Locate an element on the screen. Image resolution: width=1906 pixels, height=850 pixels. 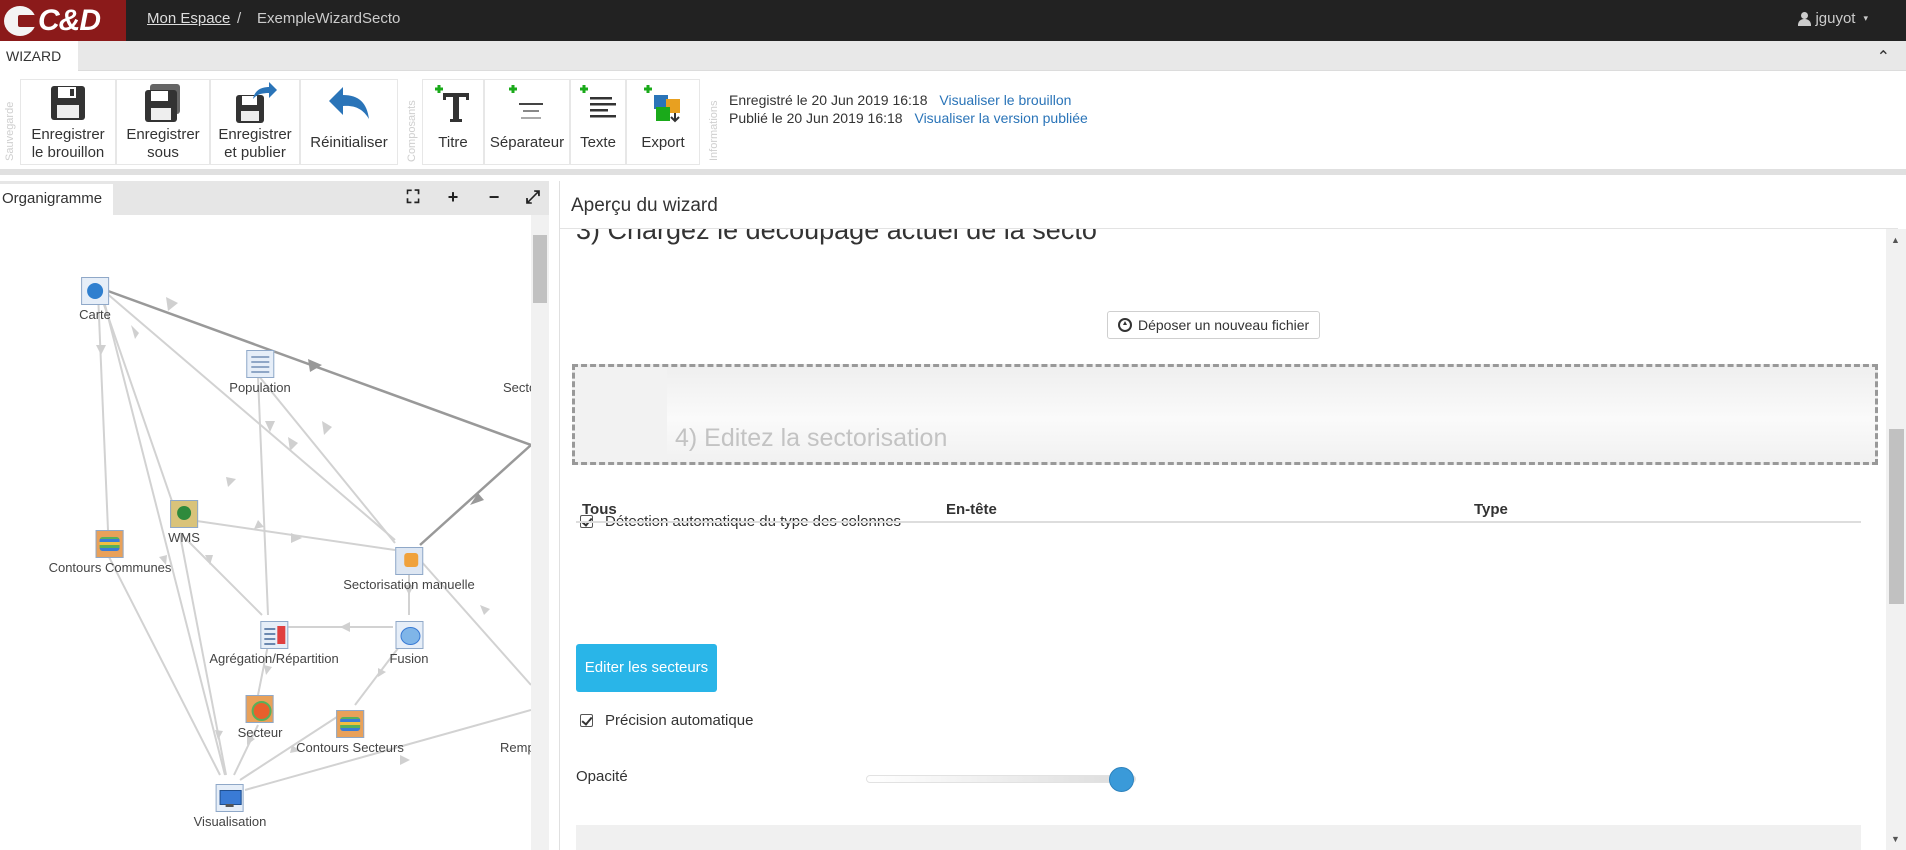
aggregation-icon is located at coordinates (273, 635).